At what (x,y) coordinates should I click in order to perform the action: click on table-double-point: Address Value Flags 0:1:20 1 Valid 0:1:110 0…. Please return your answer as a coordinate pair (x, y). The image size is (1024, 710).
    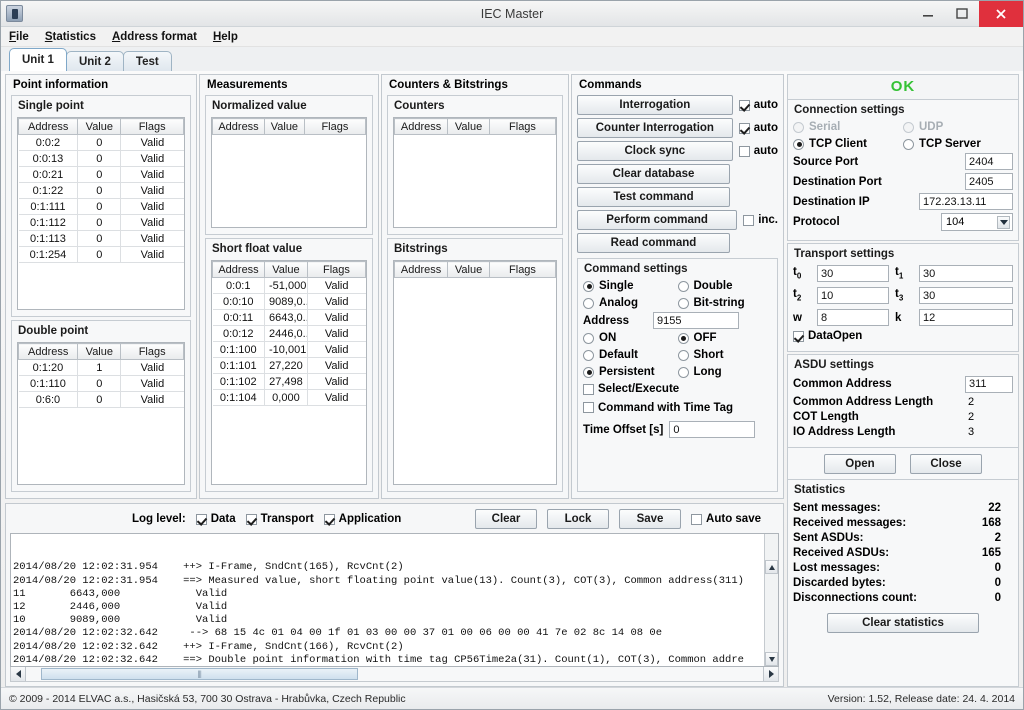
    Looking at the image, I should click on (101, 413).